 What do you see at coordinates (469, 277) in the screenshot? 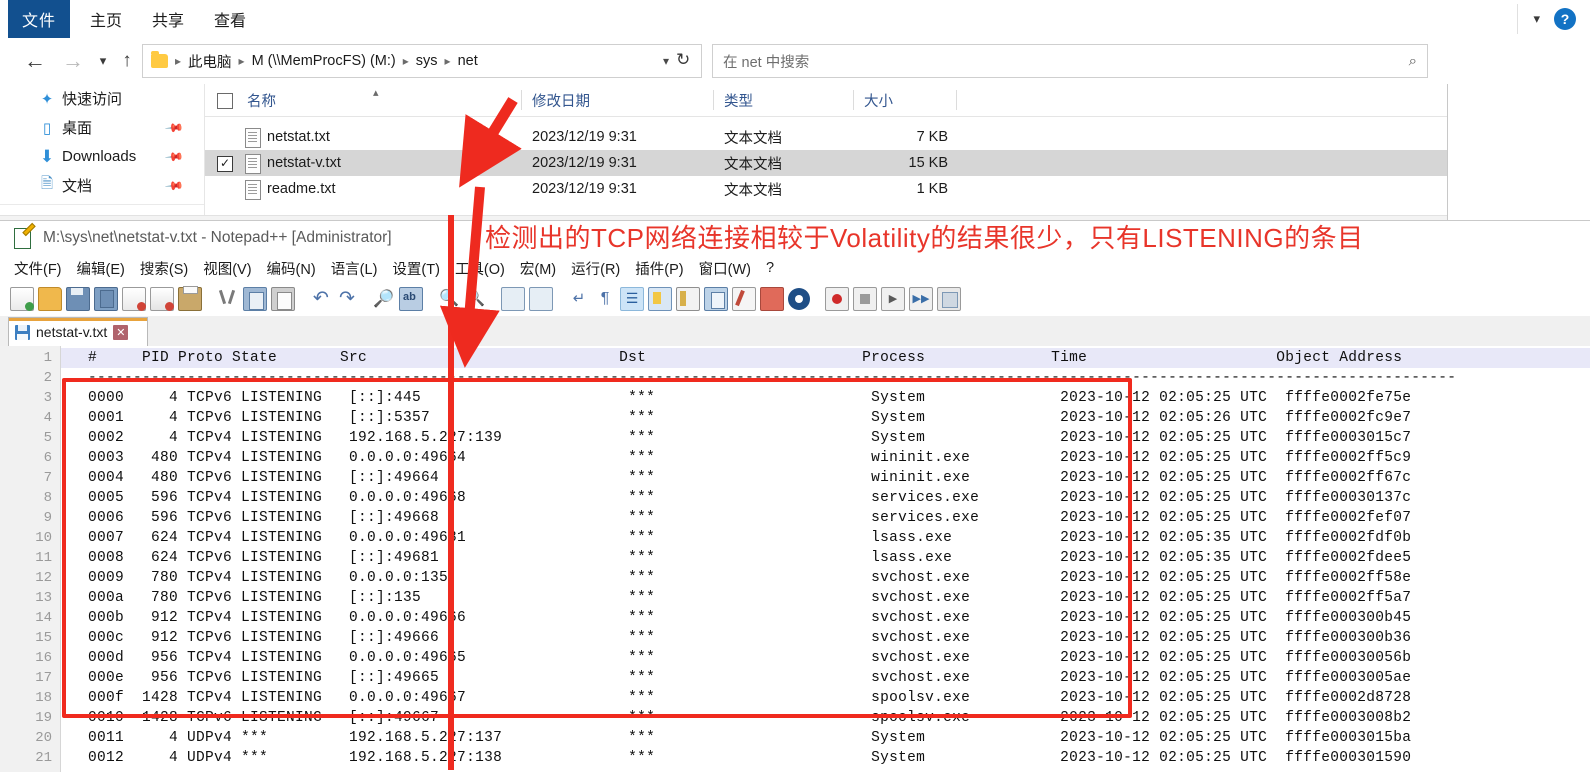
I see `annotation-arrow-to-editor` at bounding box center [469, 277].